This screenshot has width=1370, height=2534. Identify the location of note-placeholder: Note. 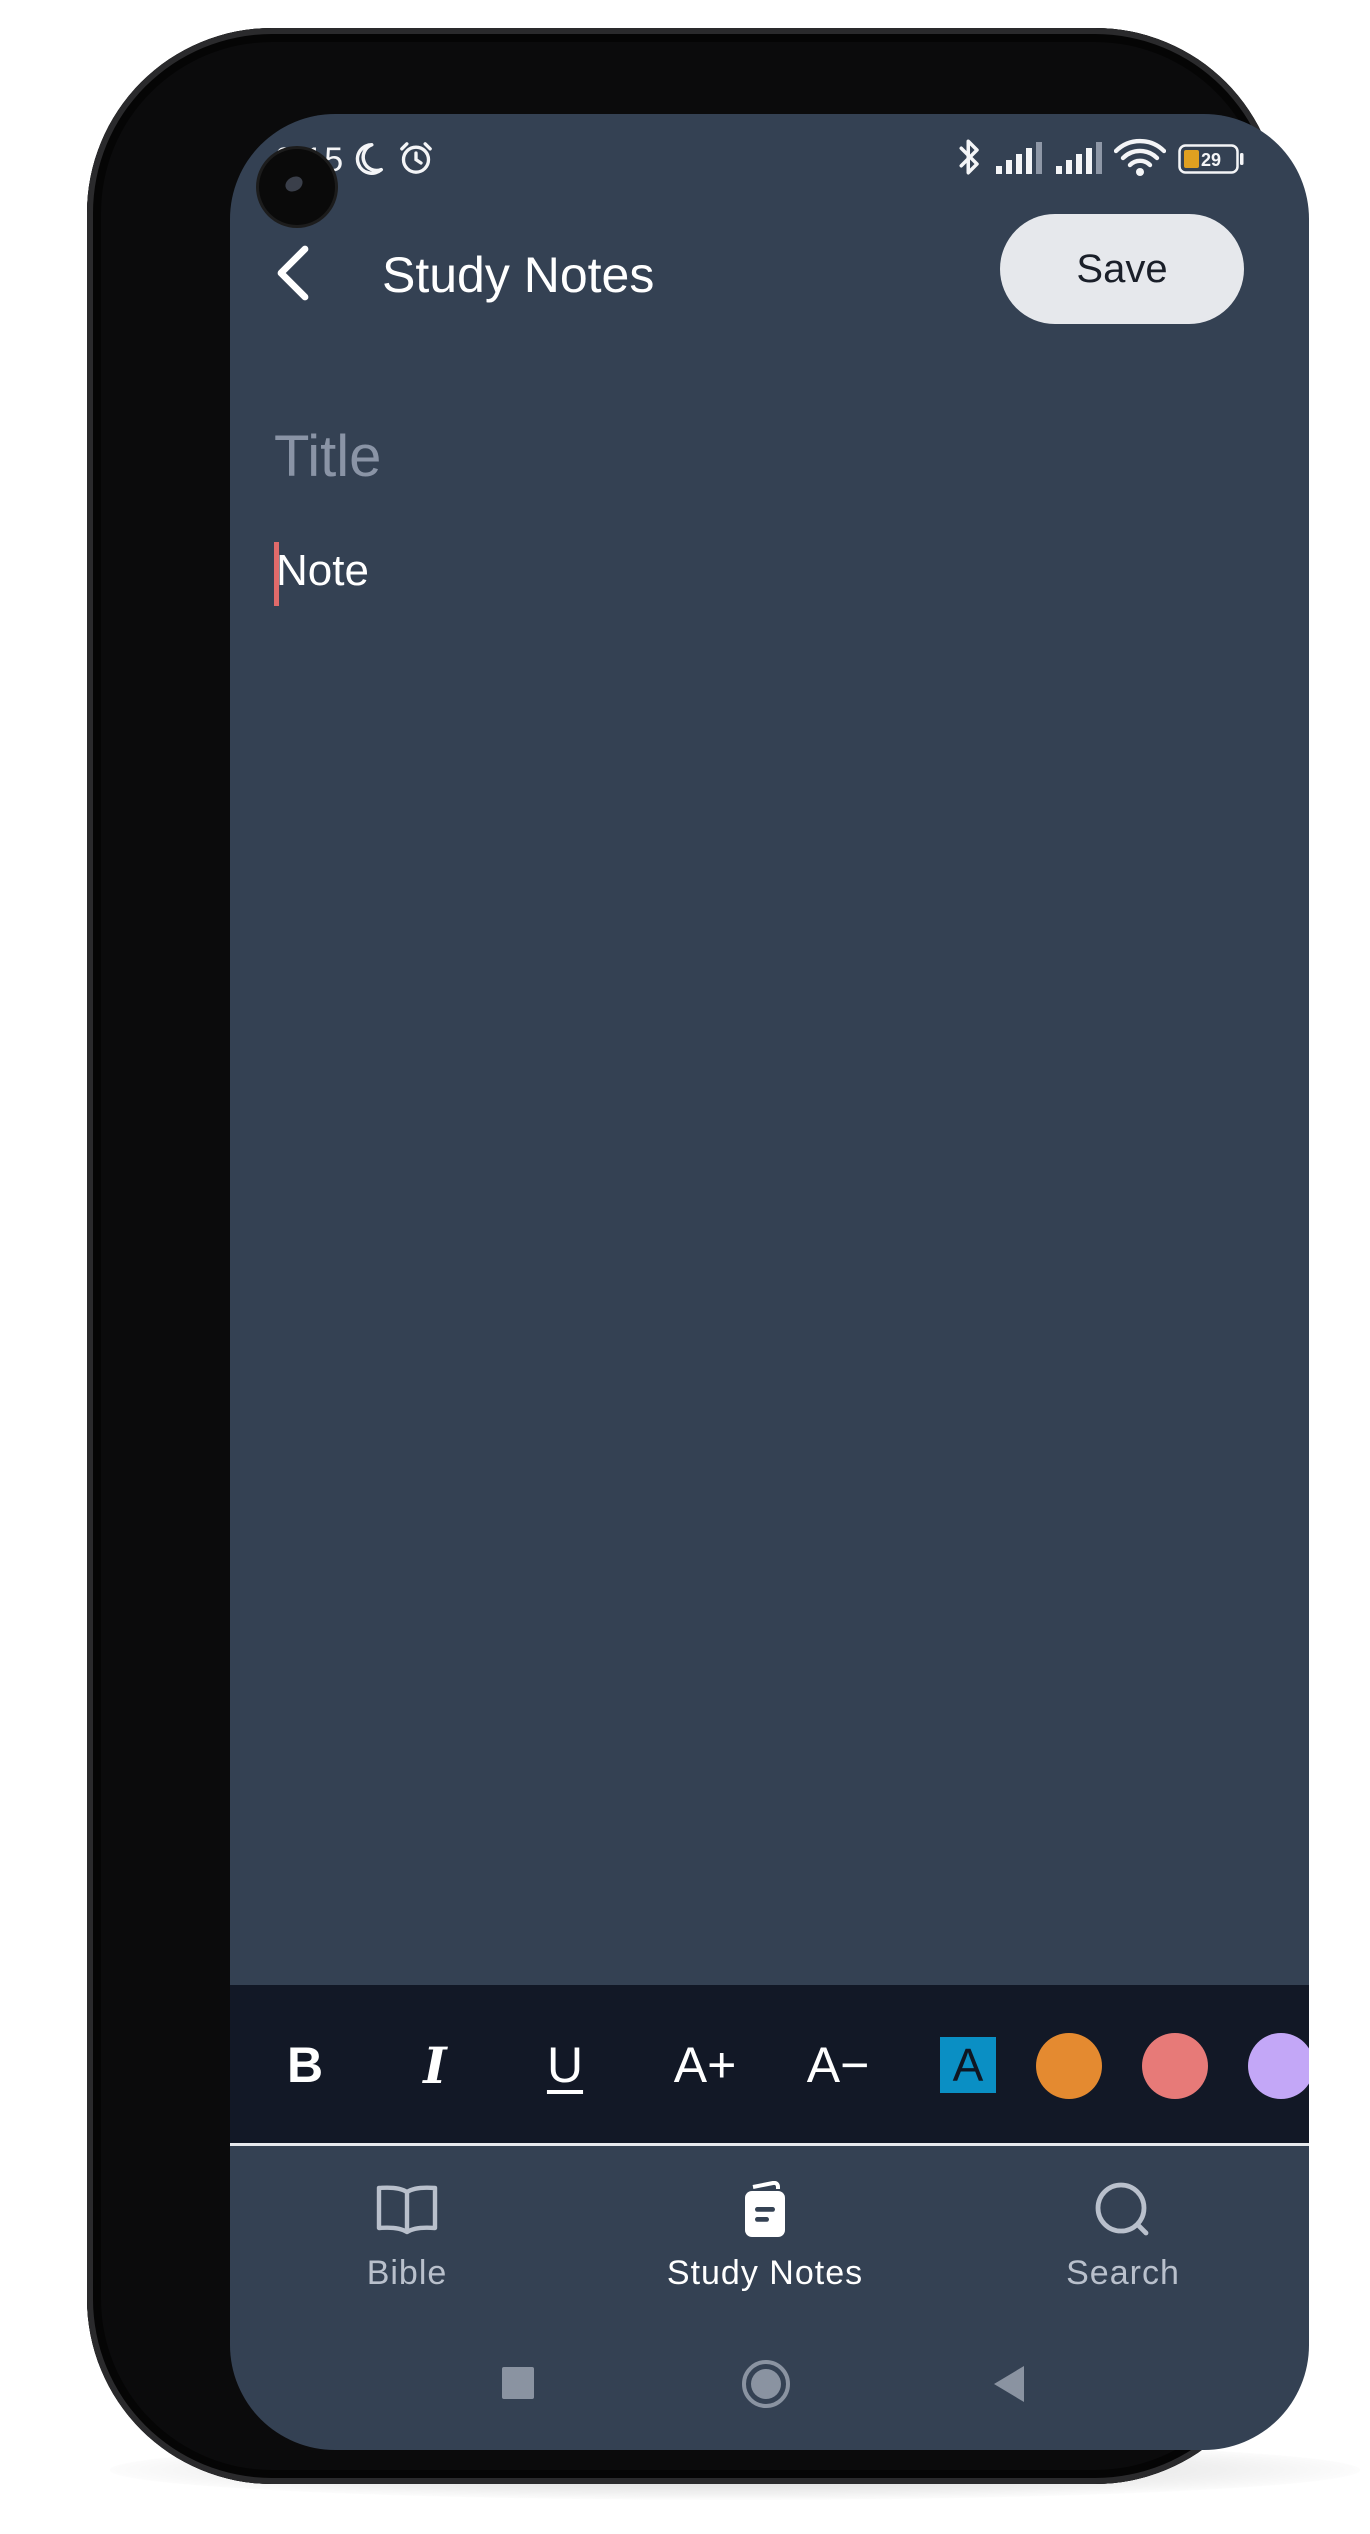
(322, 570).